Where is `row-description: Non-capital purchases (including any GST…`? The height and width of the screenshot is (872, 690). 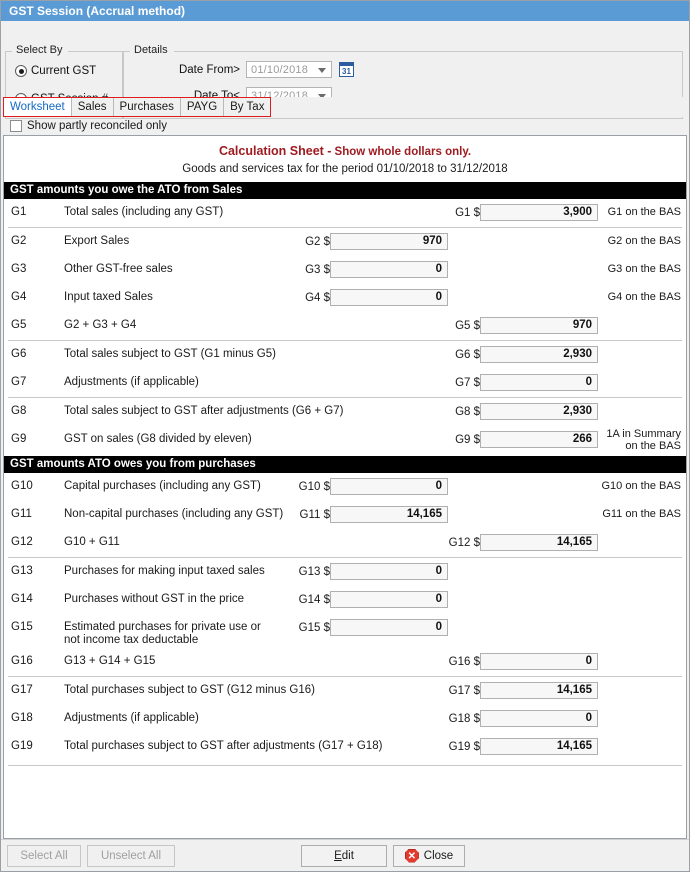 row-description: Non-capital purchases (including any GST… is located at coordinates (174, 514).